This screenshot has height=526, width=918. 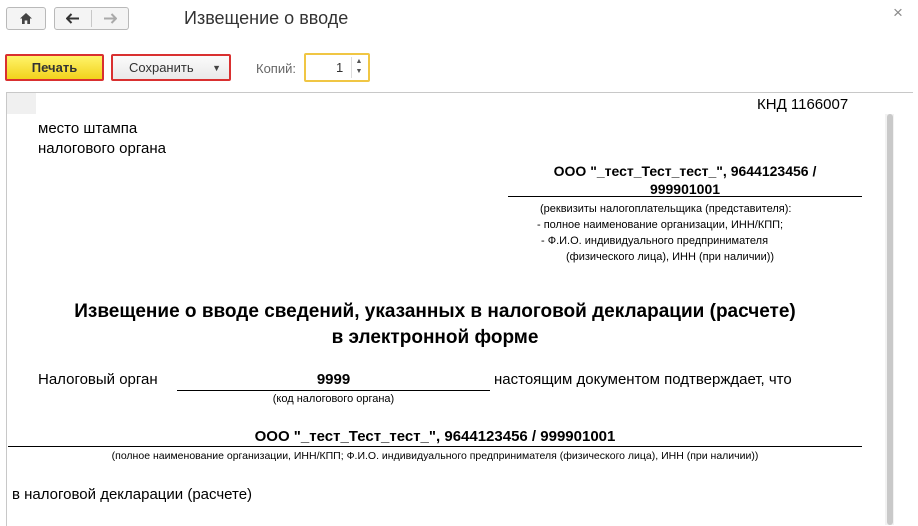 I want to click on tax-organ-label: Налоговый орган, so click(x=98, y=379).